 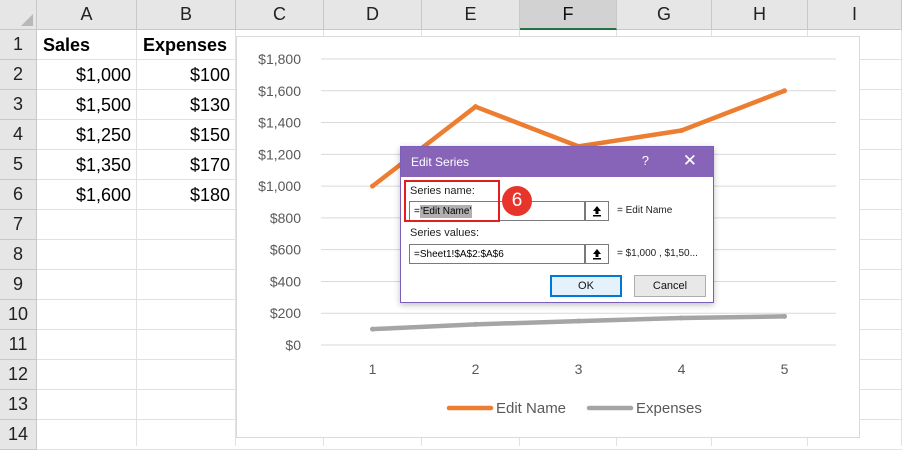 I want to click on cell-a1-header: Sales, so click(x=87, y=45).